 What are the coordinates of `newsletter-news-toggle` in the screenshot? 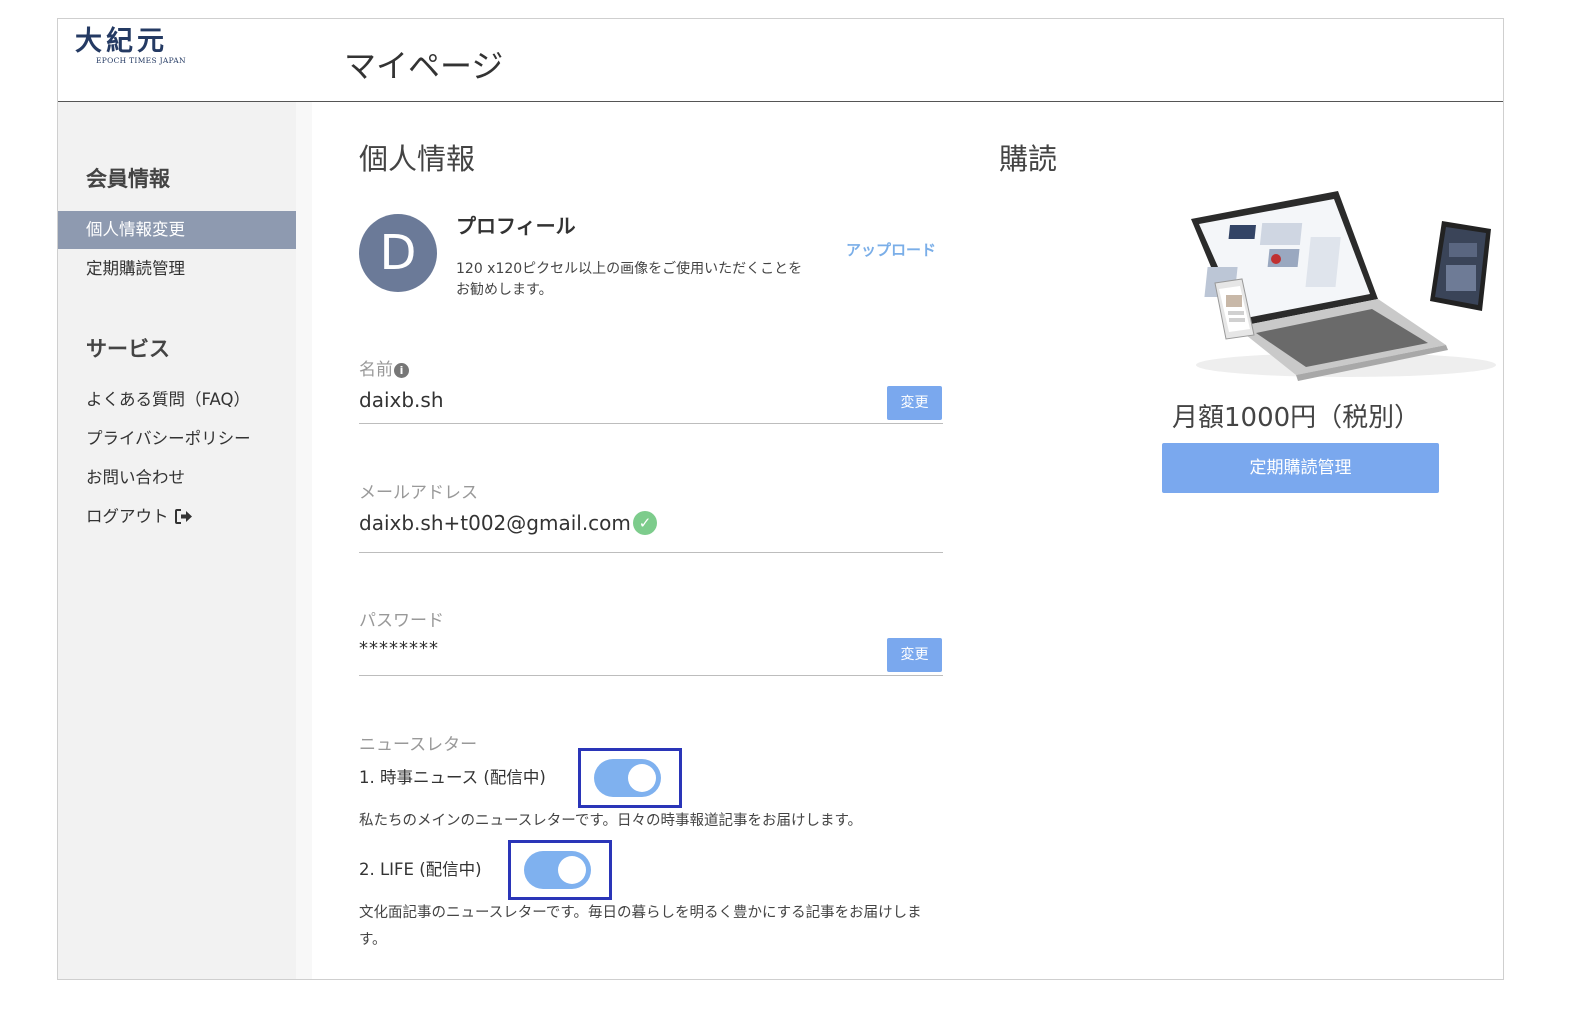 It's located at (627, 778).